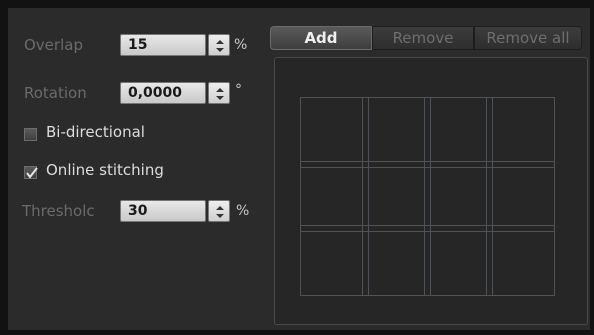 This screenshot has width=594, height=335. What do you see at coordinates (58, 211) in the screenshot?
I see `threshold-label: Thresholc` at bounding box center [58, 211].